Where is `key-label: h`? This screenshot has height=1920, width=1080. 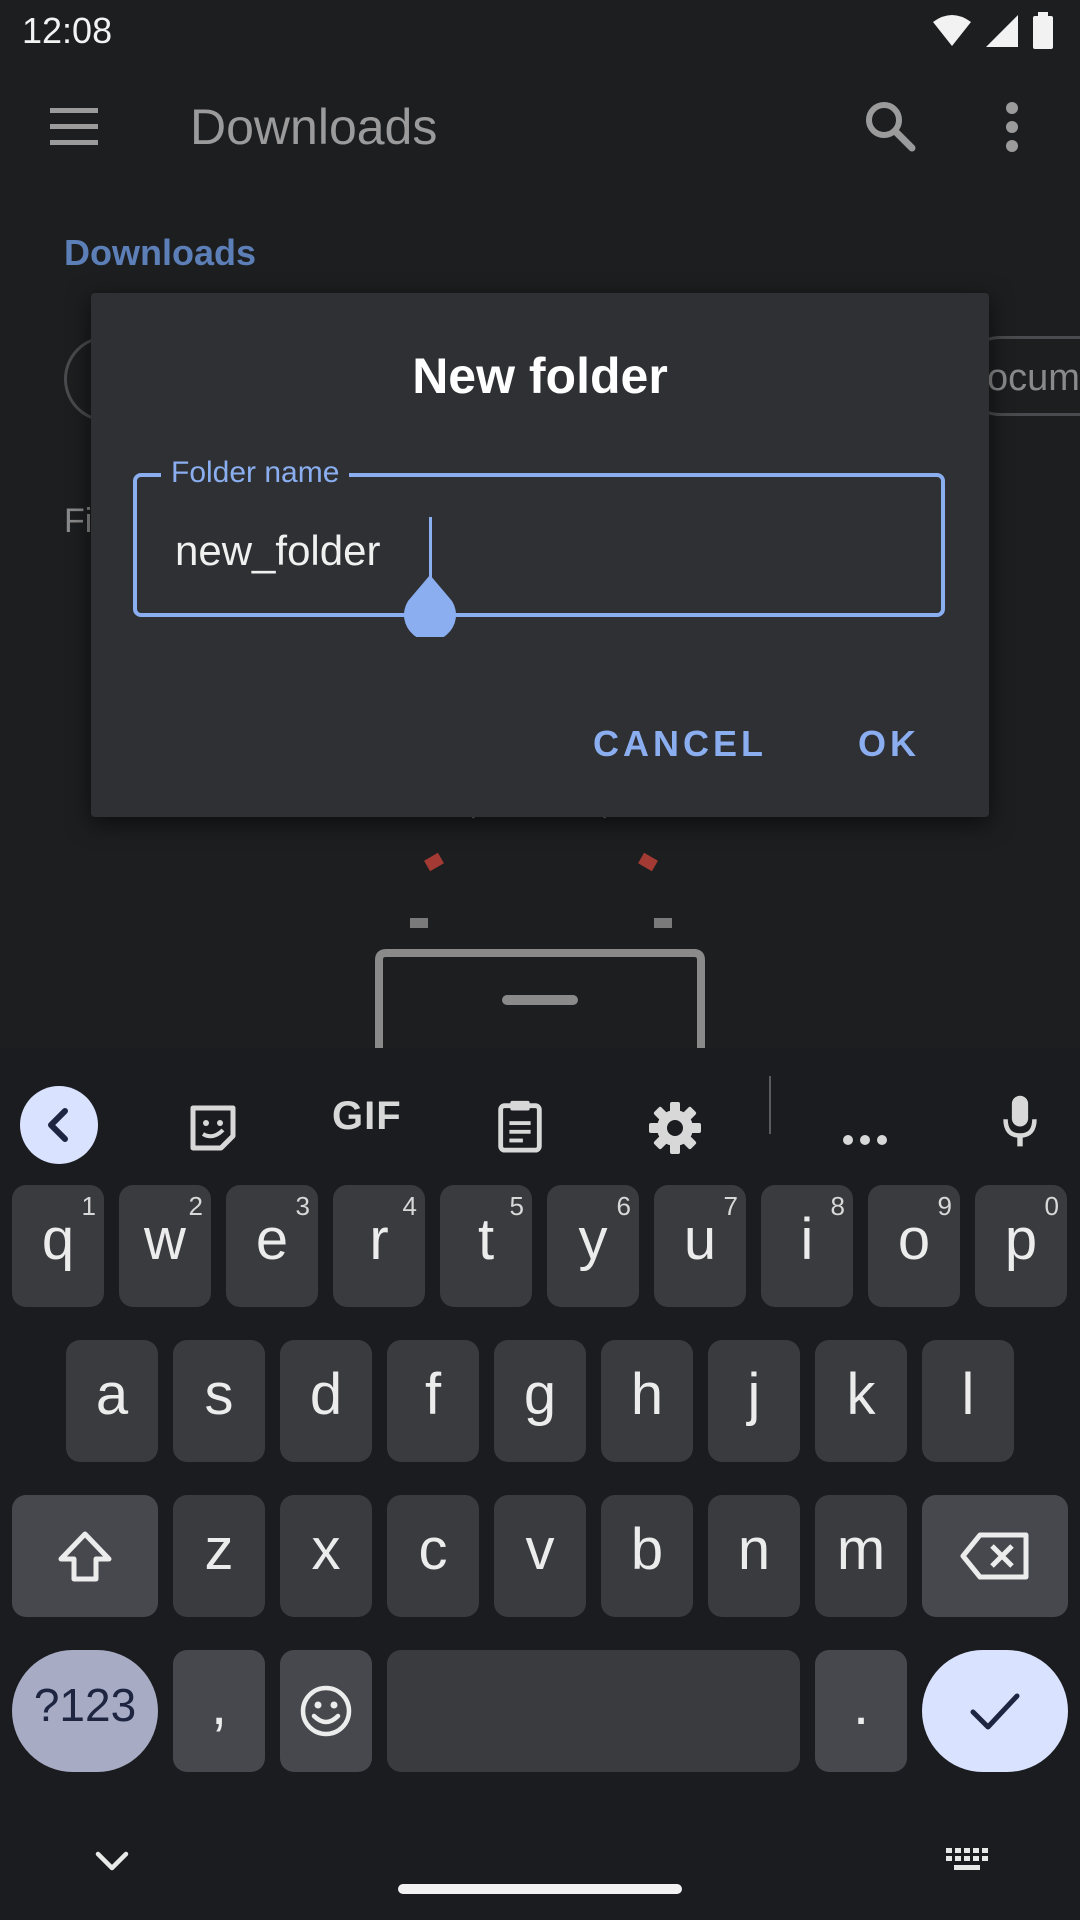
key-label: h is located at coordinates (647, 1394).